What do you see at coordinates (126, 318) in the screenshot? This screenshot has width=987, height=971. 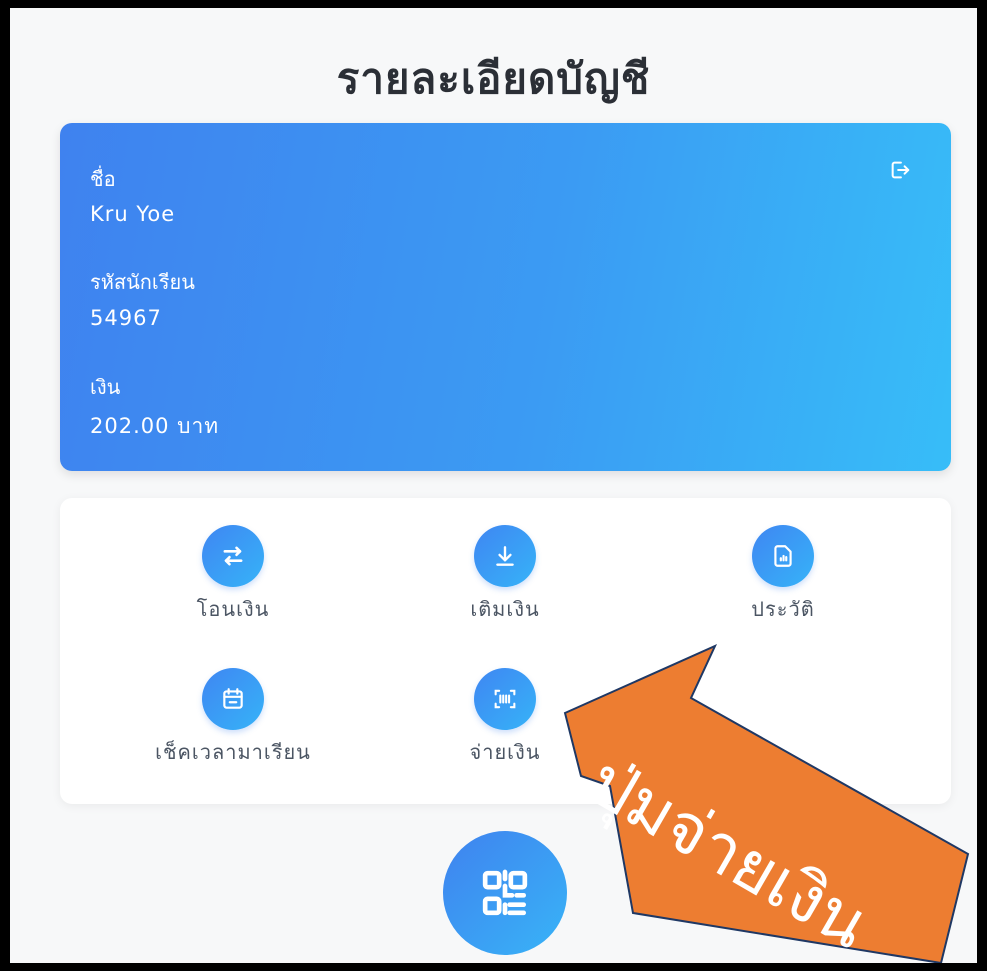 I see `student-id-value: 54967` at bounding box center [126, 318].